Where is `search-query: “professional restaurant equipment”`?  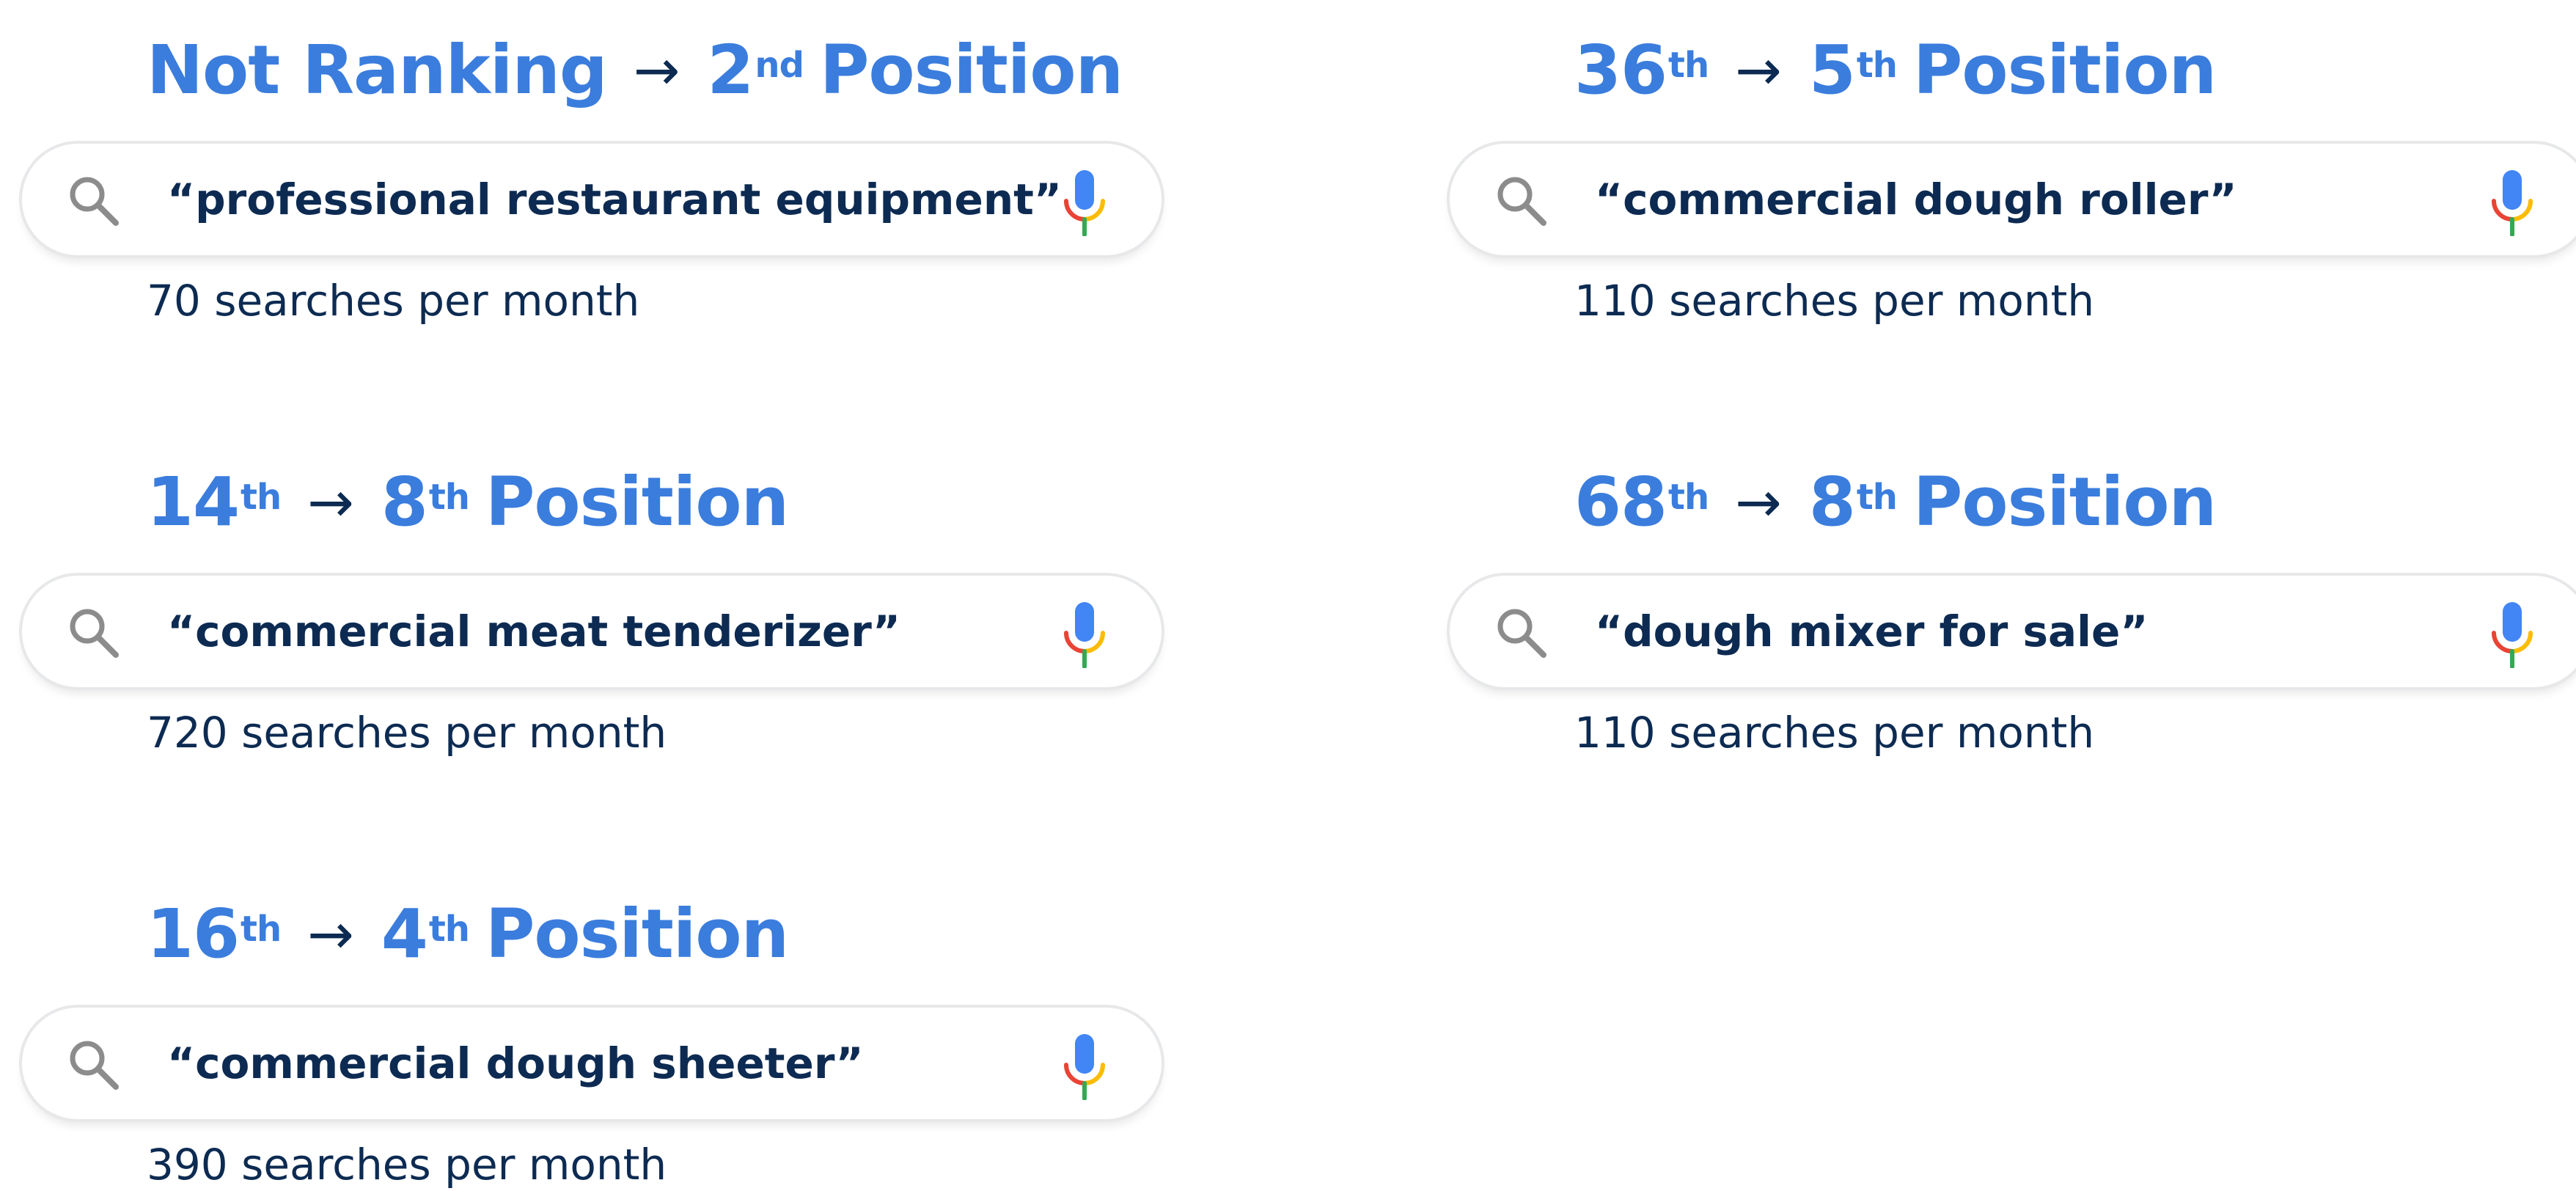
search-query: “professional restaurant equipment” is located at coordinates (614, 199).